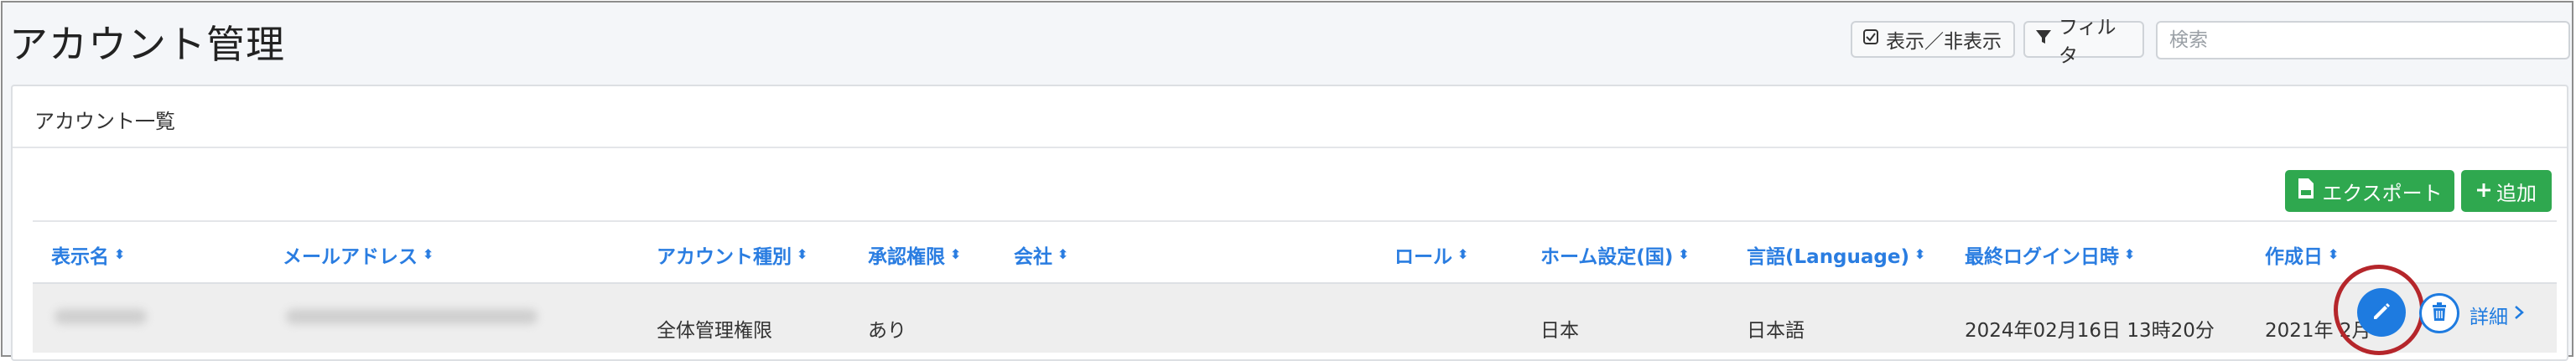 This screenshot has width=2576, height=361. Describe the element at coordinates (1836, 254) in the screenshot. I see `column-header-language: 言語(Language) ⬍` at that location.